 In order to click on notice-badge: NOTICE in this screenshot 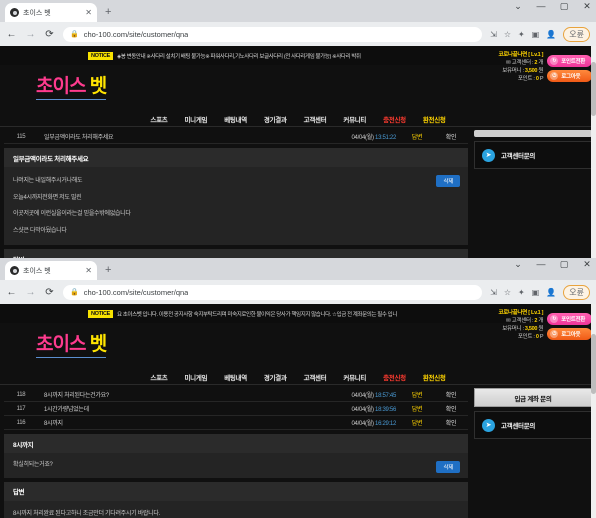, I will do `click(100, 55)`.